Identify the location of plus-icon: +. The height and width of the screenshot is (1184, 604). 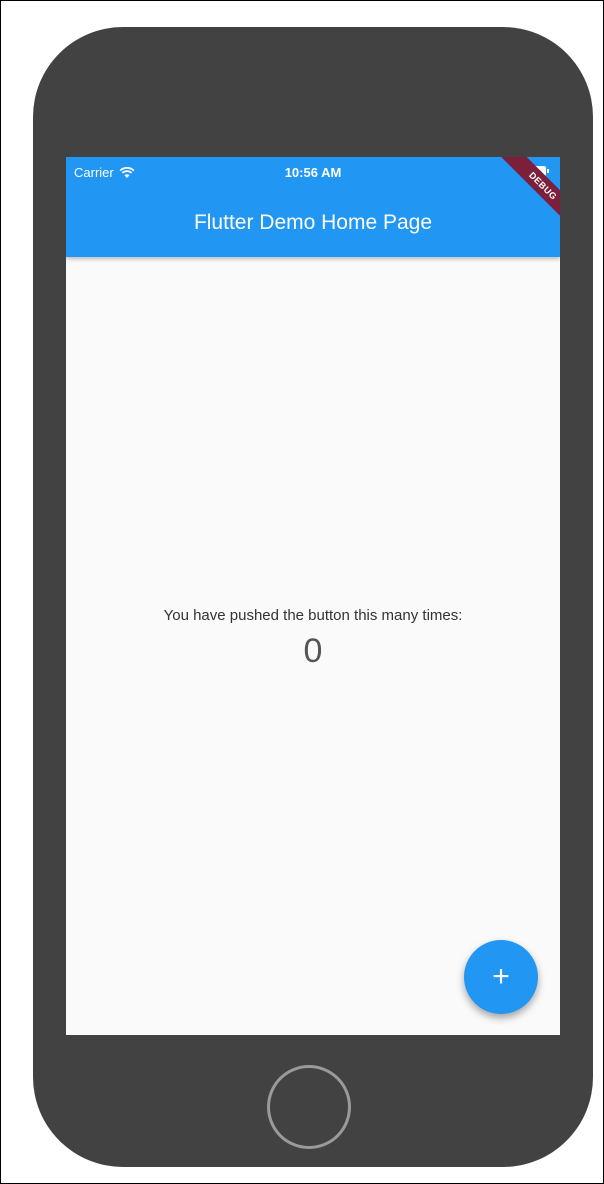
(501, 976).